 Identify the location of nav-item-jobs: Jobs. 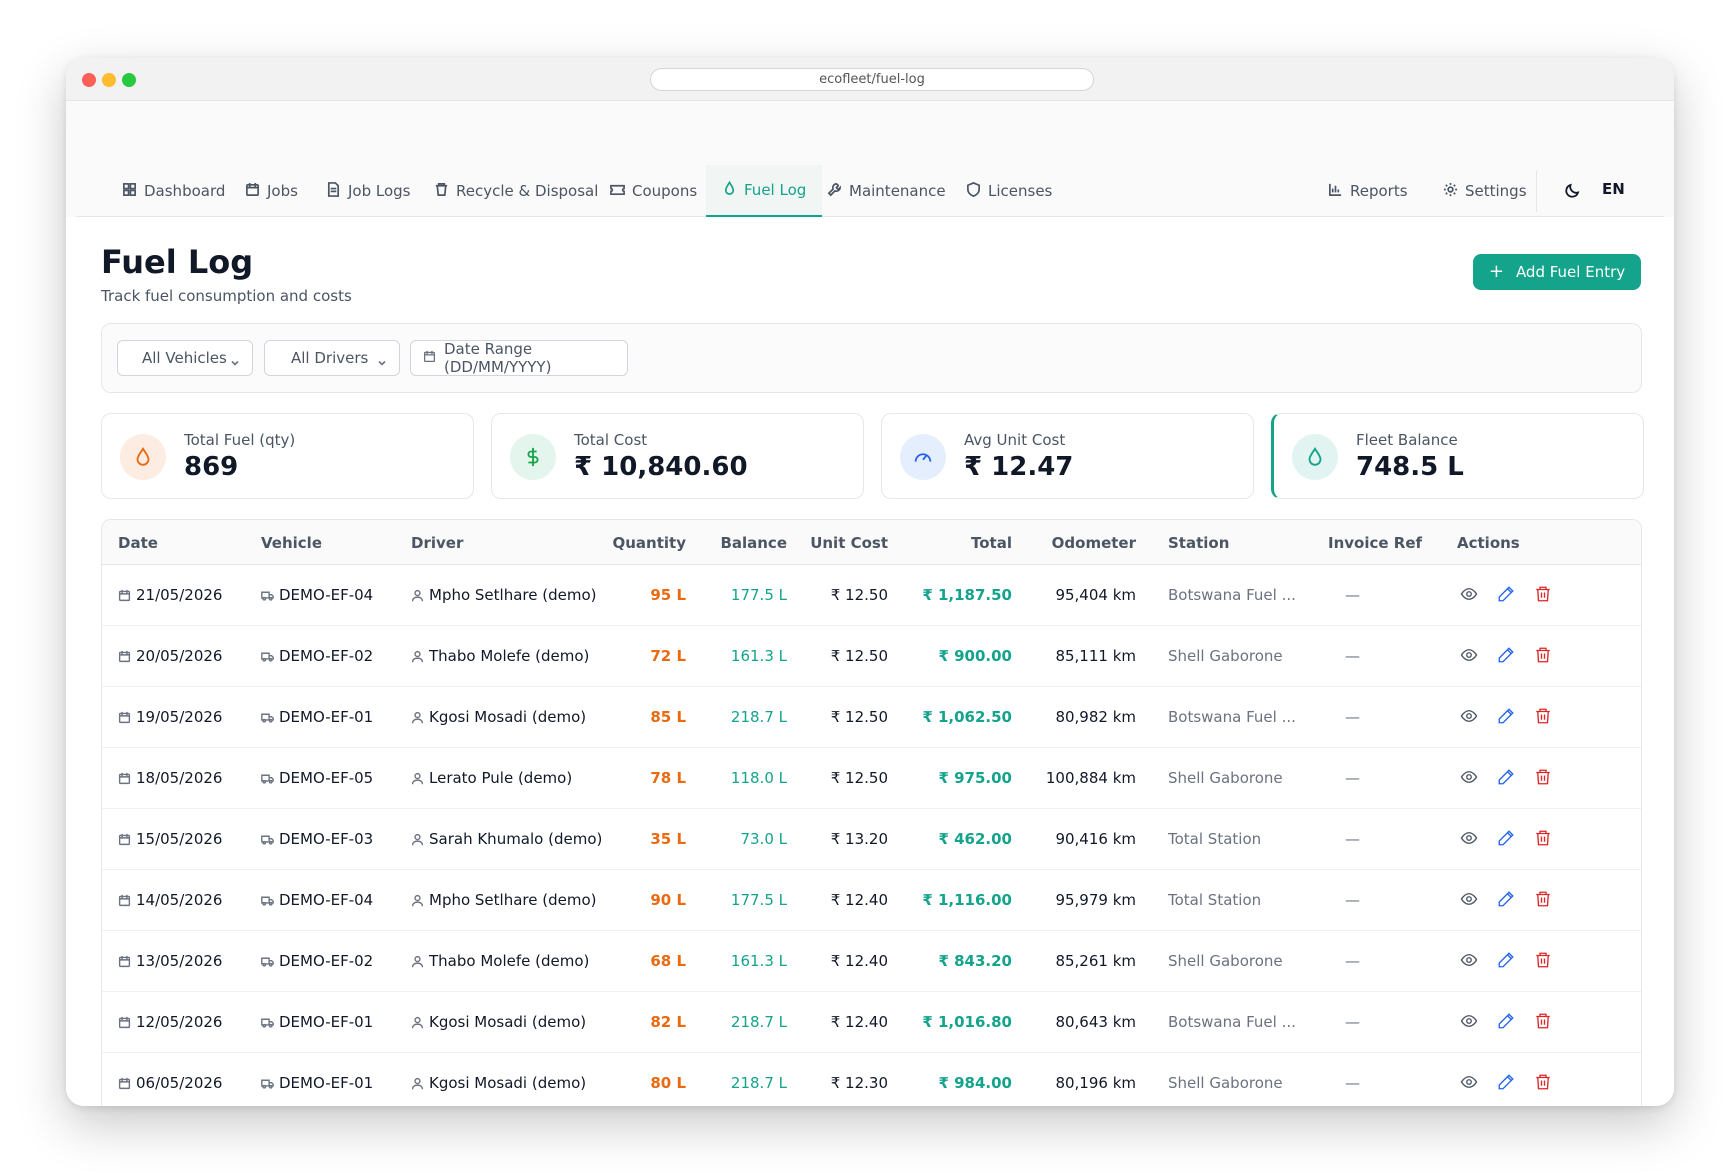
(271, 191).